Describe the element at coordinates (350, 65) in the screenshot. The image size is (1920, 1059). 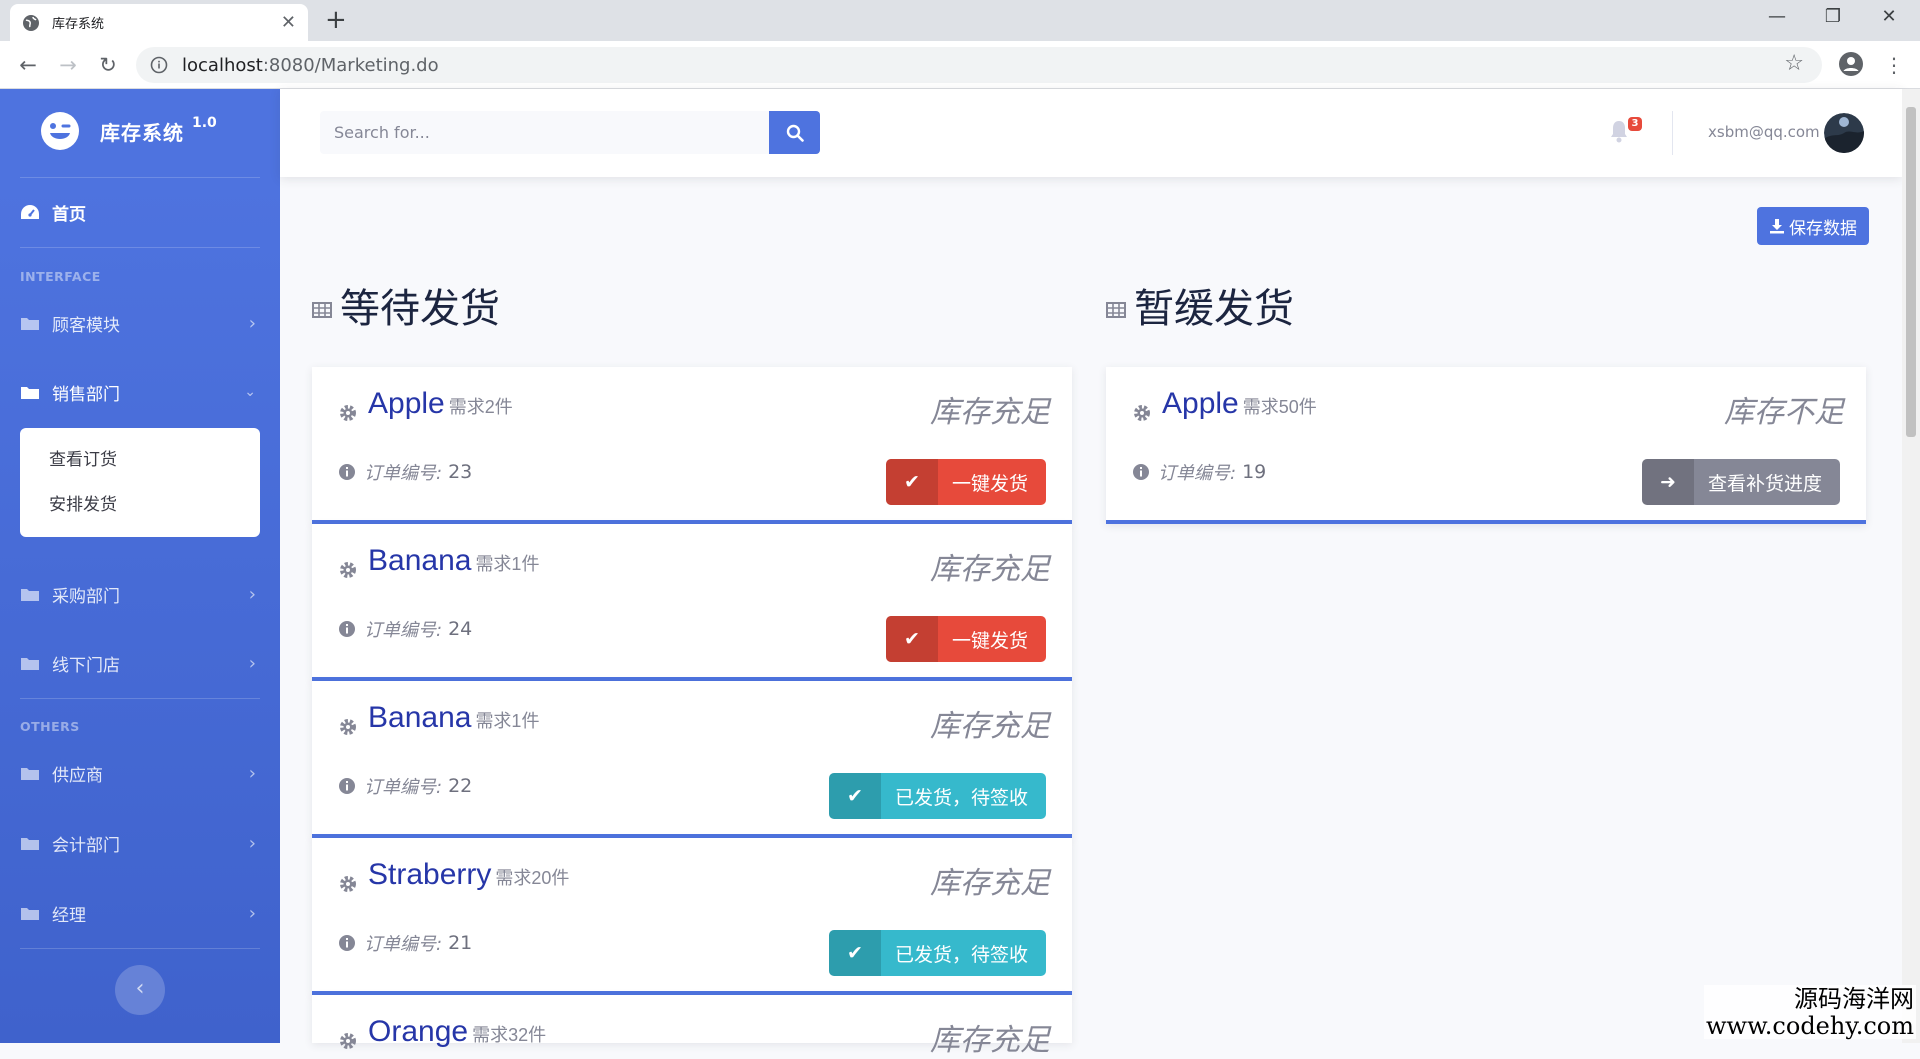
I see `url-path: :8080/Marketing.do` at that location.